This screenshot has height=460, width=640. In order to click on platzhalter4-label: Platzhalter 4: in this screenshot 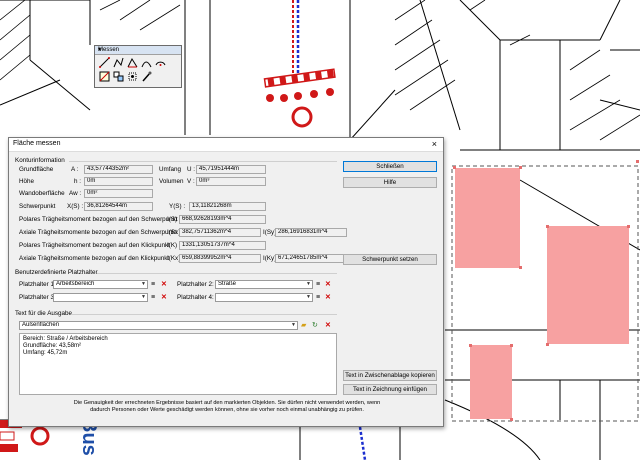, I will do `click(195, 297)`.